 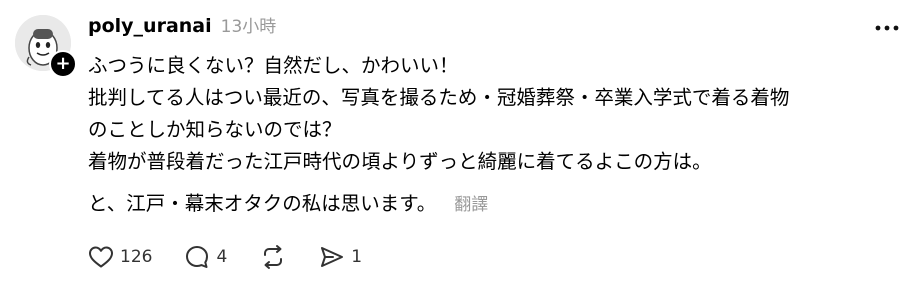 I want to click on more-options-button, so click(x=887, y=27).